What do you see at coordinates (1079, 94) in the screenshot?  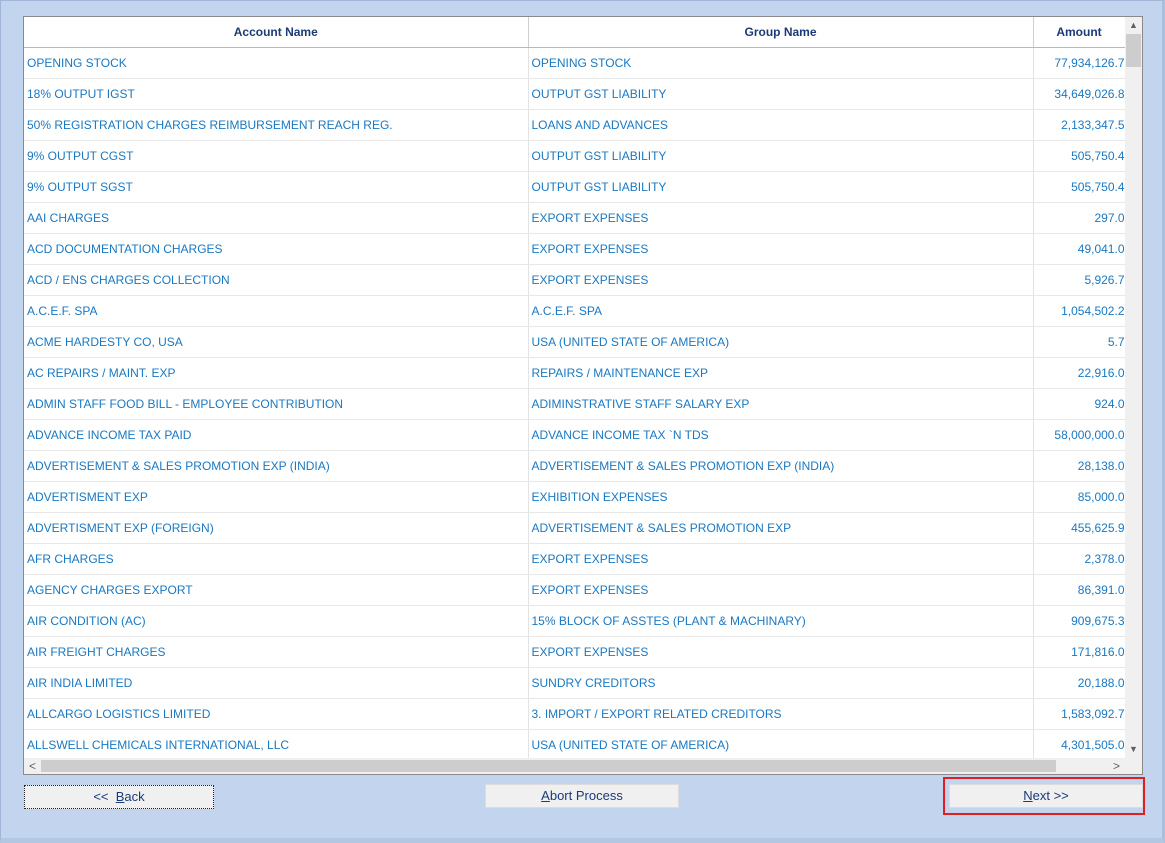 I see `amount-cell: 34,649,026.8` at bounding box center [1079, 94].